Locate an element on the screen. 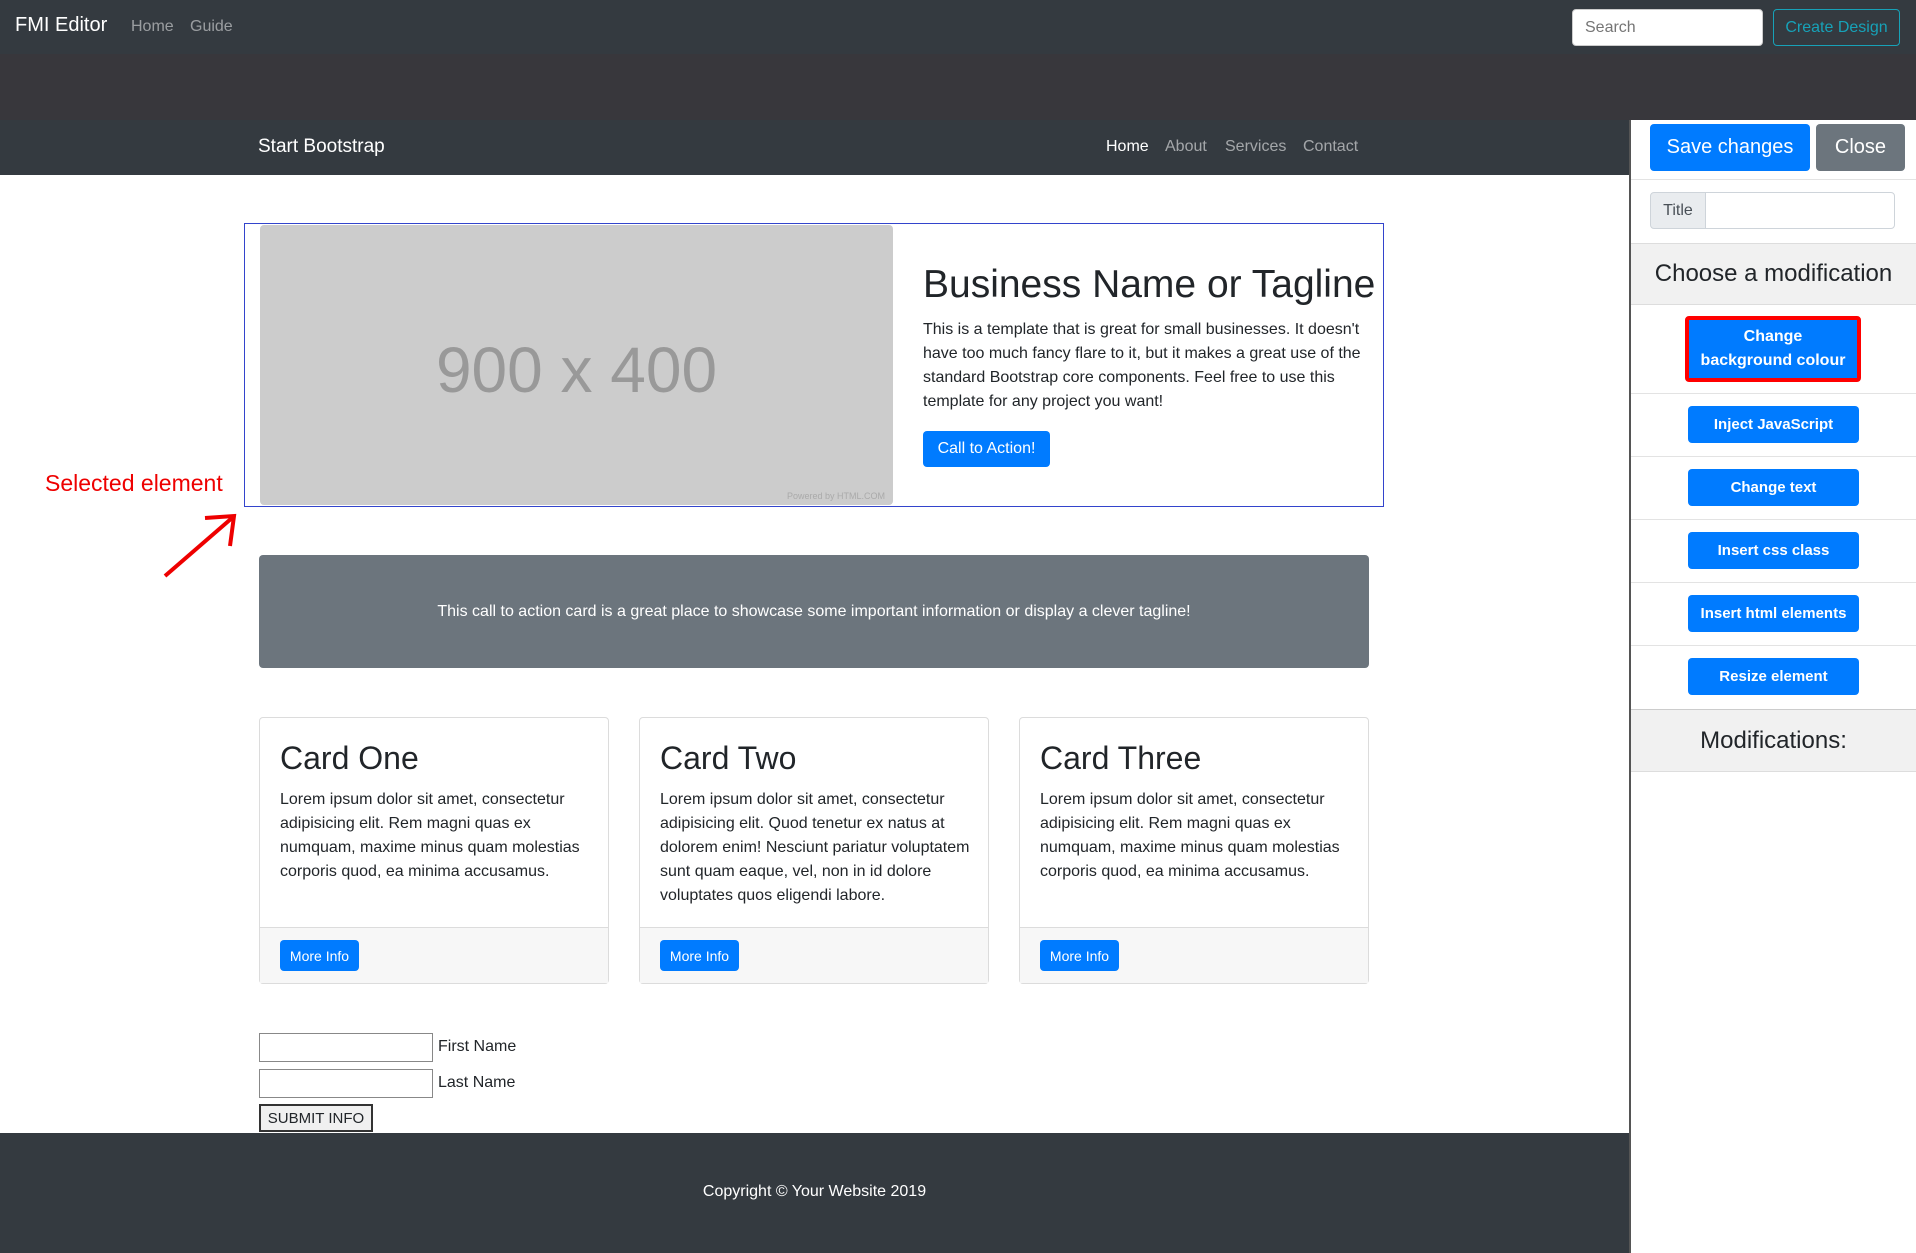 This screenshot has width=1916, height=1253. editor-brand: FMI Editor is located at coordinates (61, 25).